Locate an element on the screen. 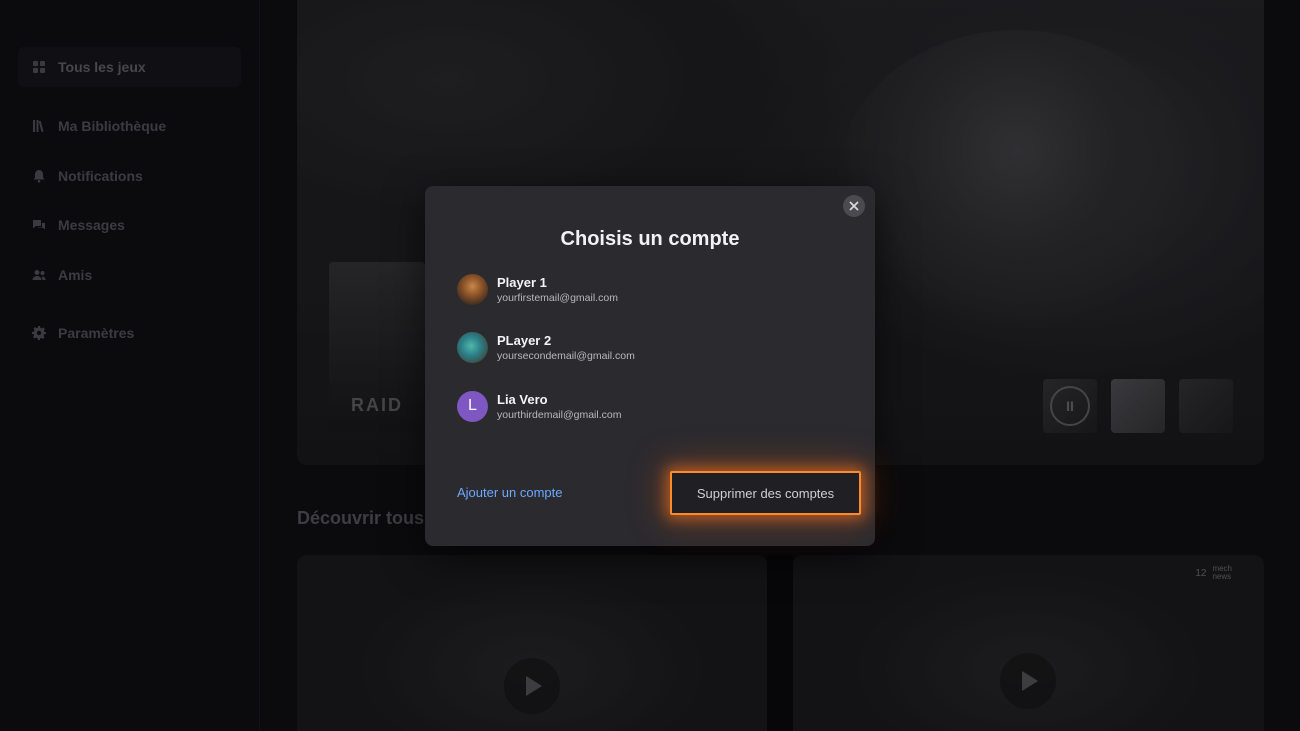  account-name: Player 1 is located at coordinates (522, 282).